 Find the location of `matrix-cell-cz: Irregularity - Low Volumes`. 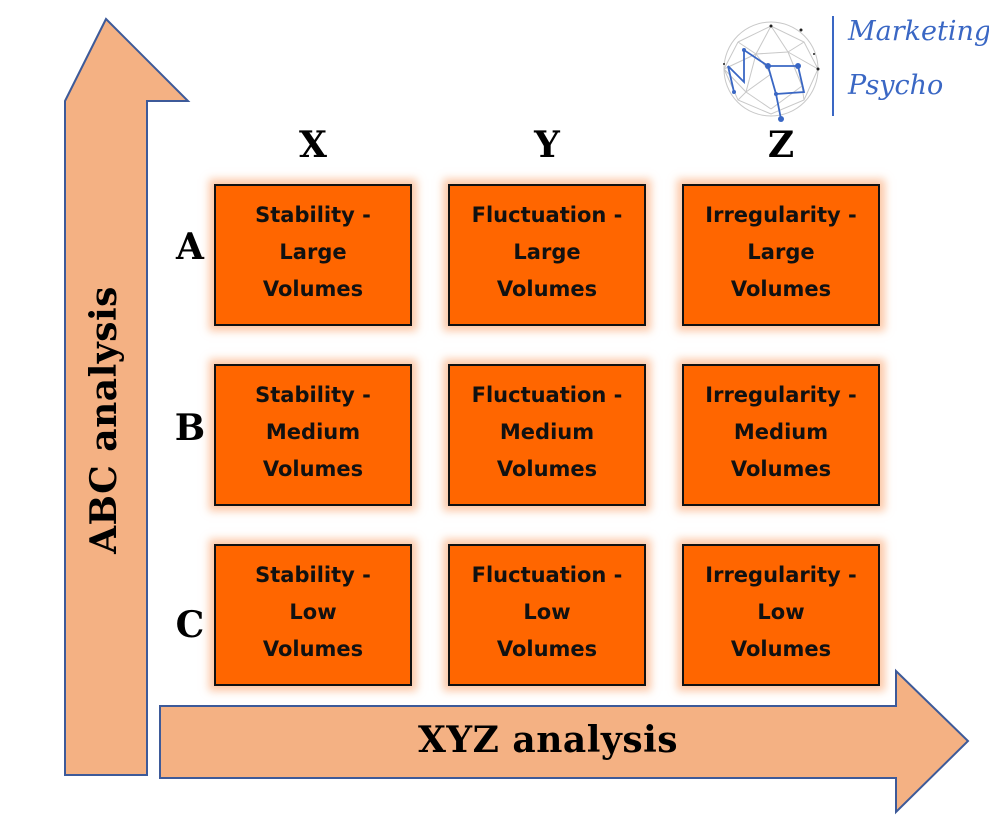

matrix-cell-cz: Irregularity - Low Volumes is located at coordinates (781, 615).